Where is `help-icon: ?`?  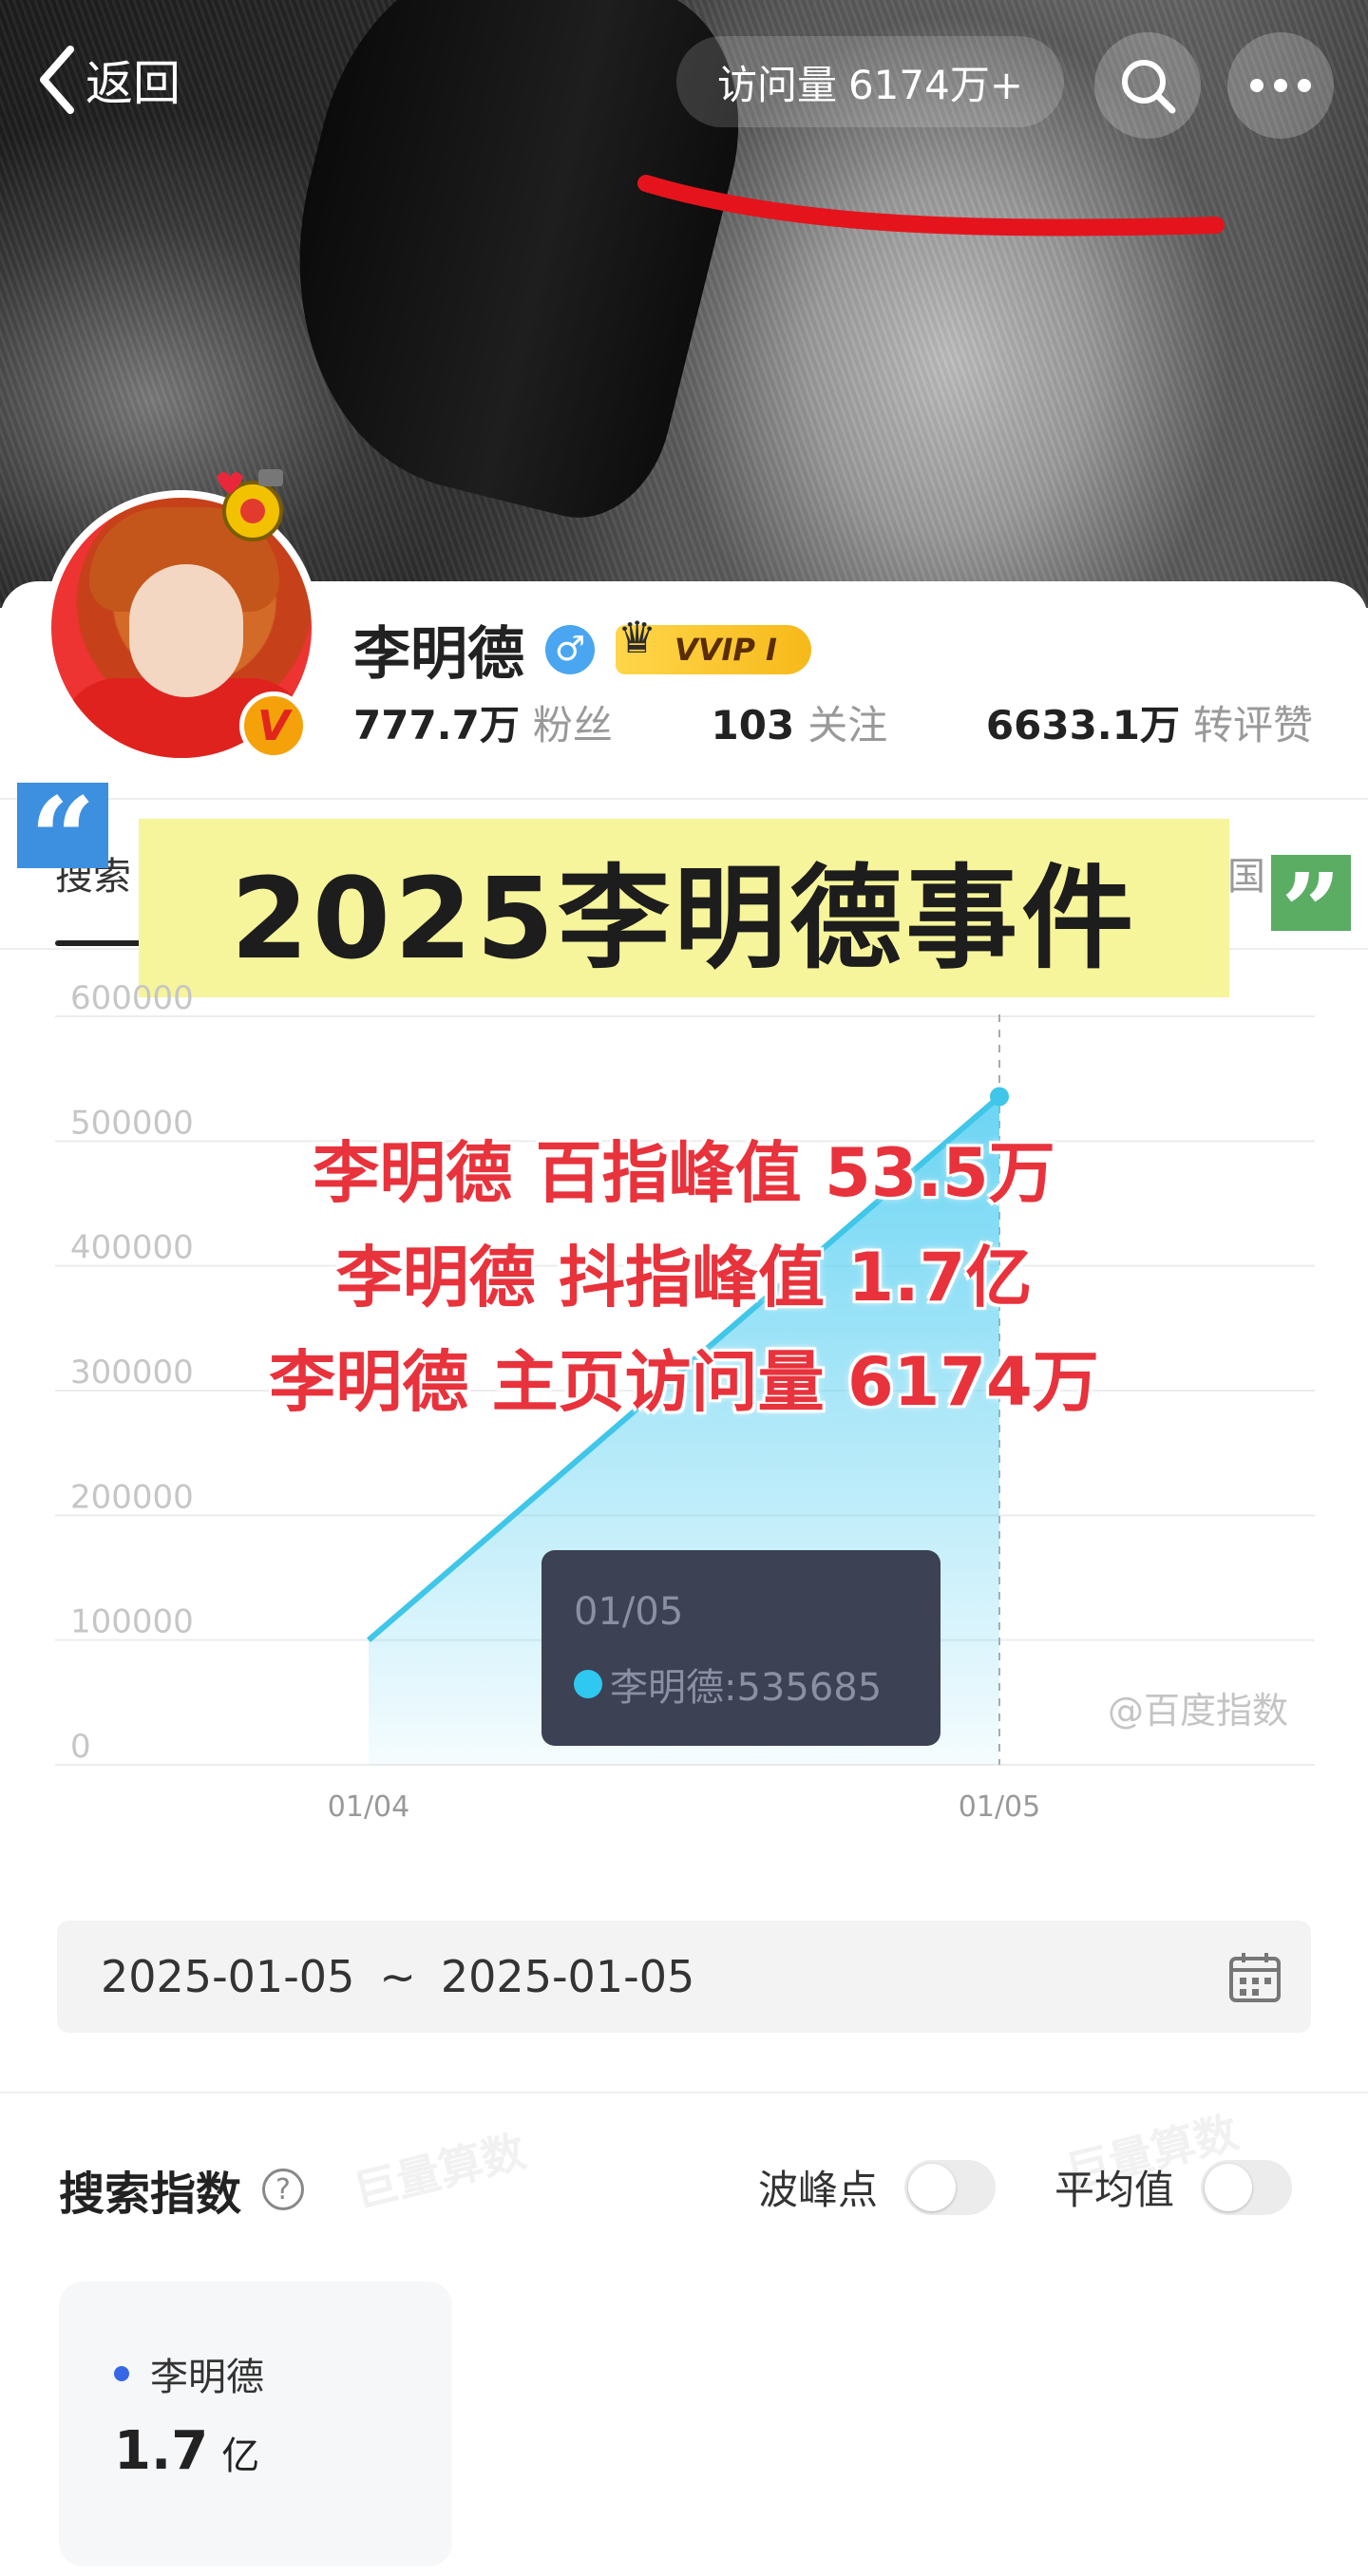 help-icon: ? is located at coordinates (283, 2189).